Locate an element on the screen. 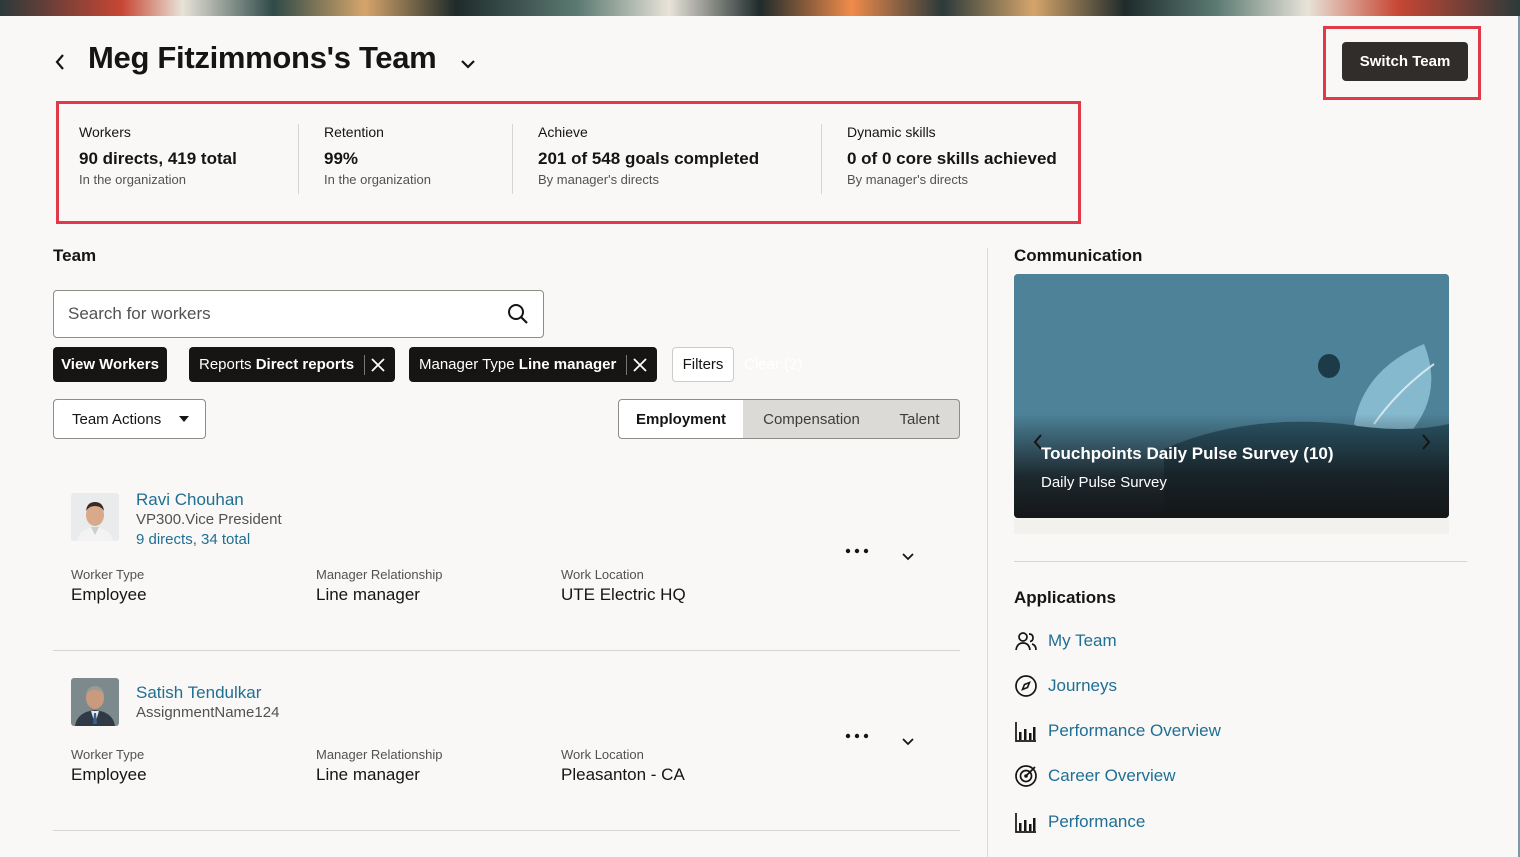 The height and width of the screenshot is (857, 1520). tab-employment: Employment is located at coordinates (681, 419).